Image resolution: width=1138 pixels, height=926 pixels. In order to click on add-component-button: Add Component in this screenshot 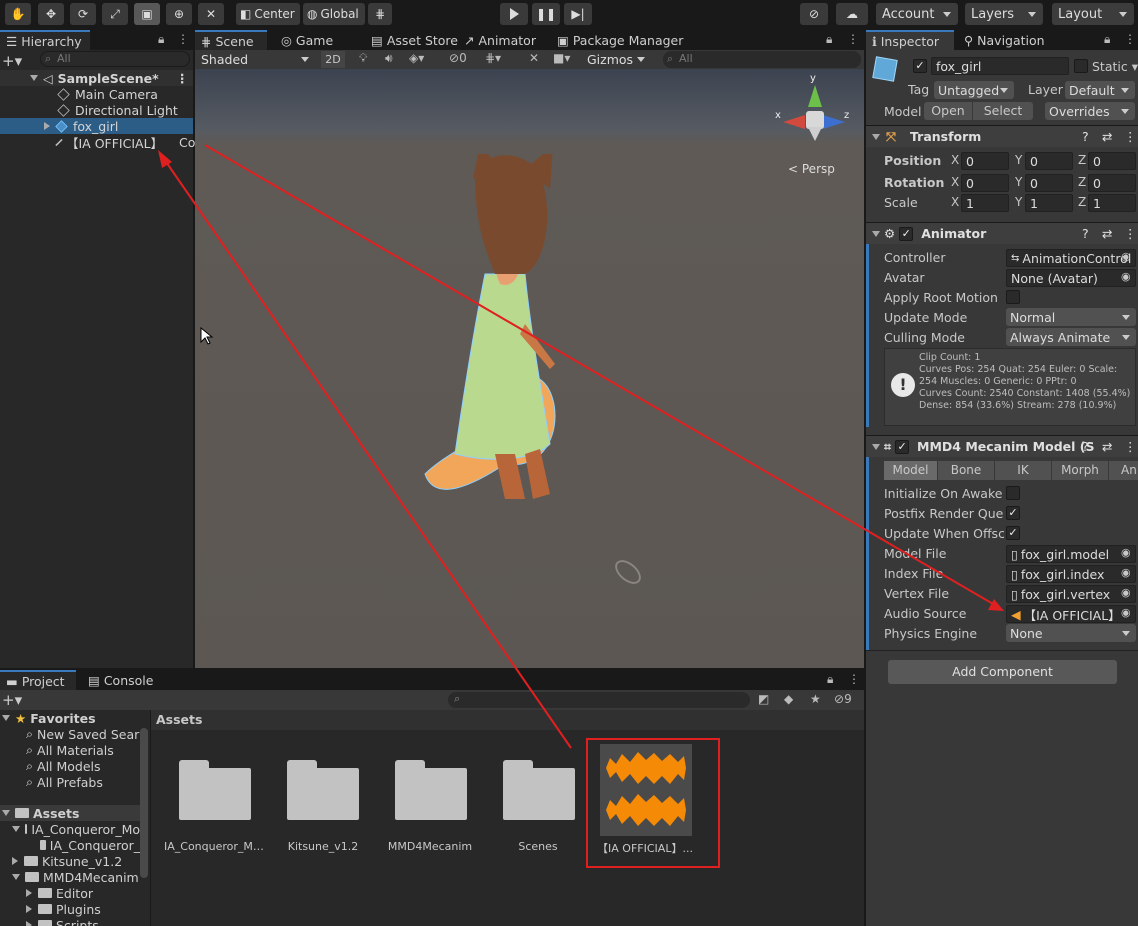, I will do `click(1002, 672)`.